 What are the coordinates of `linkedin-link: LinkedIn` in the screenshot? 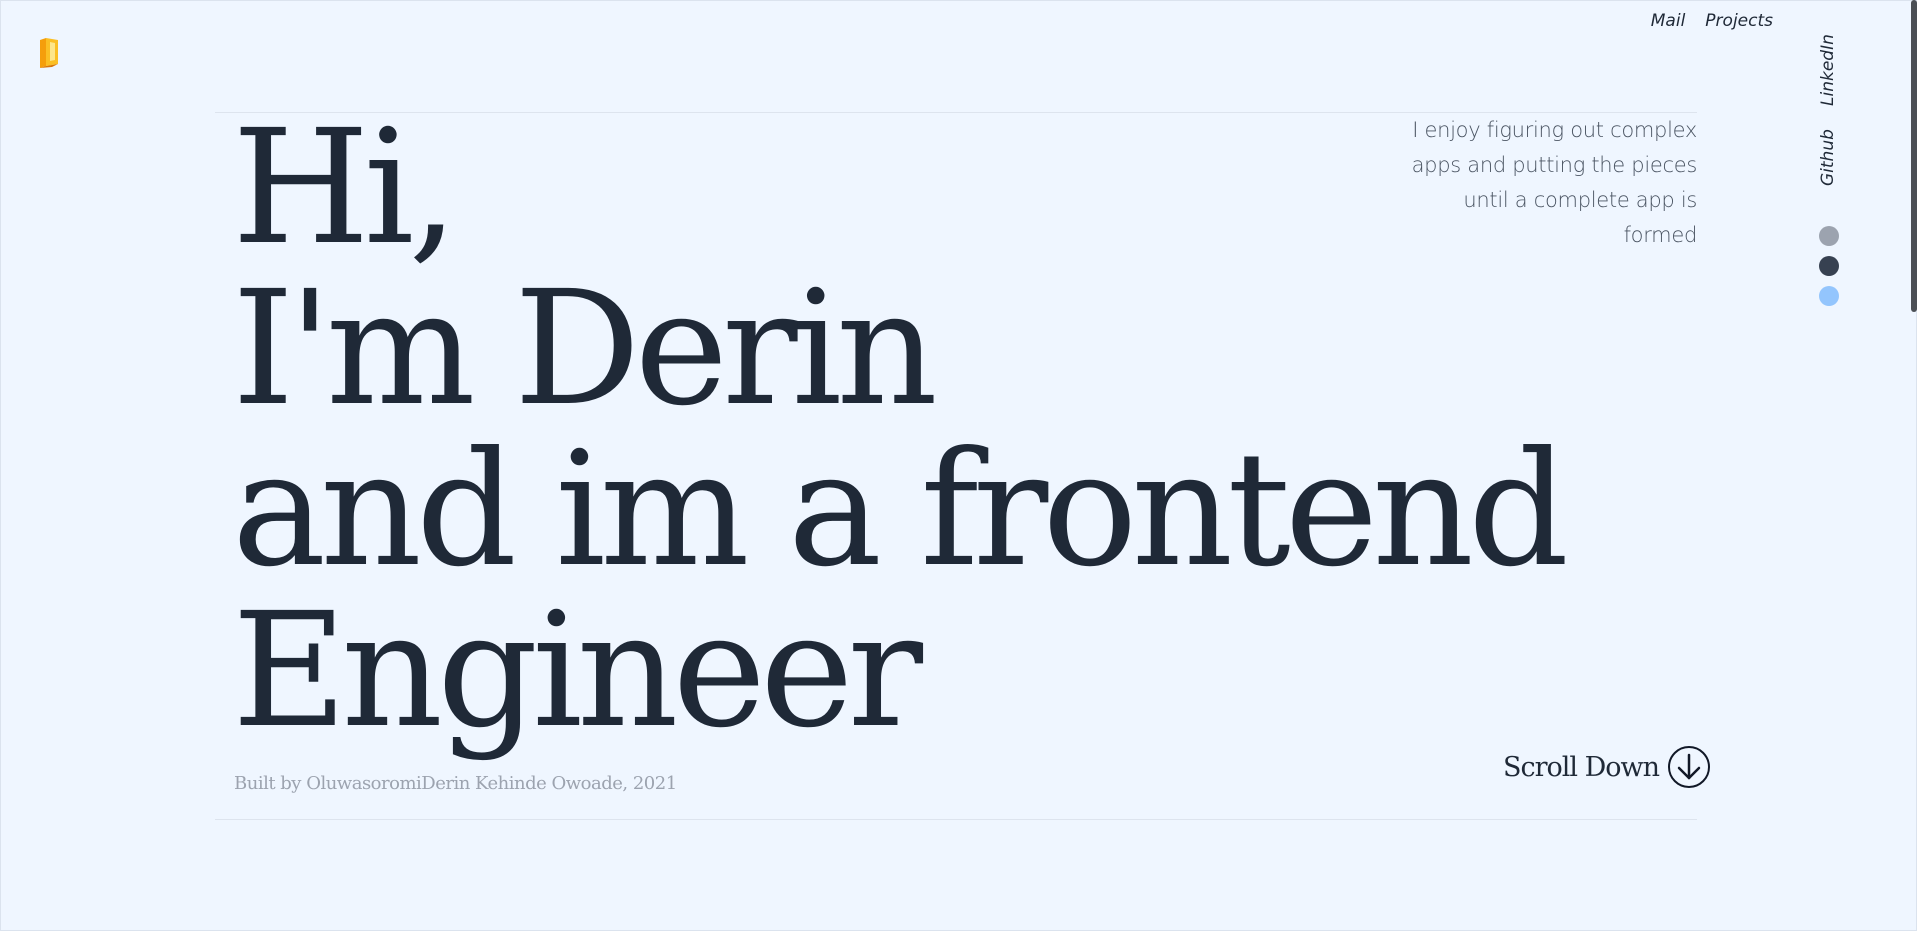 It's located at (1828, 70).